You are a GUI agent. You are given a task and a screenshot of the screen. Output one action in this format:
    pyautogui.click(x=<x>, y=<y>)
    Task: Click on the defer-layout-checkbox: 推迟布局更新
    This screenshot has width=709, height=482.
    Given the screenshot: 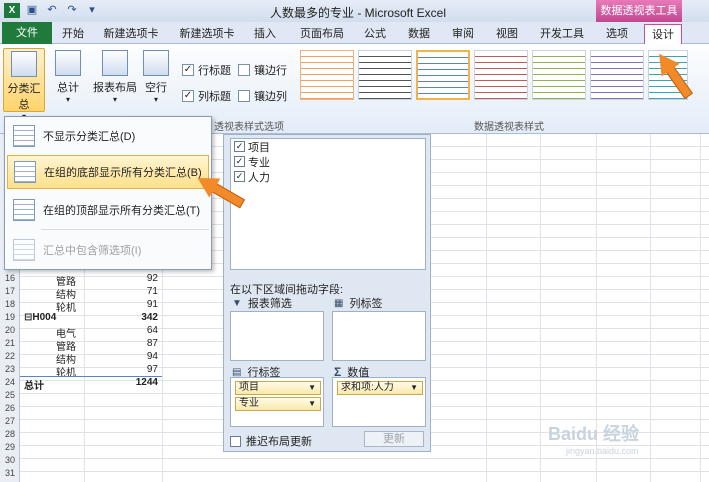 What is the action you would take?
    pyautogui.click(x=271, y=441)
    